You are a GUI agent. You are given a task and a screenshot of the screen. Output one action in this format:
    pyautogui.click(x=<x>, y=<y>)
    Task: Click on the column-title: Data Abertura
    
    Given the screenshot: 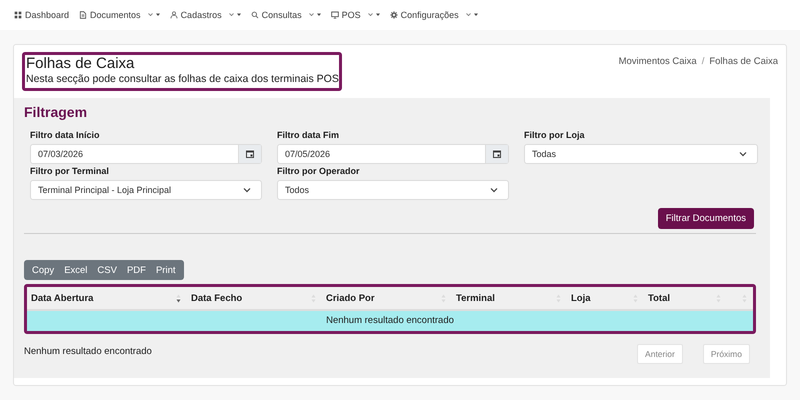 What is the action you would take?
    pyautogui.click(x=62, y=298)
    